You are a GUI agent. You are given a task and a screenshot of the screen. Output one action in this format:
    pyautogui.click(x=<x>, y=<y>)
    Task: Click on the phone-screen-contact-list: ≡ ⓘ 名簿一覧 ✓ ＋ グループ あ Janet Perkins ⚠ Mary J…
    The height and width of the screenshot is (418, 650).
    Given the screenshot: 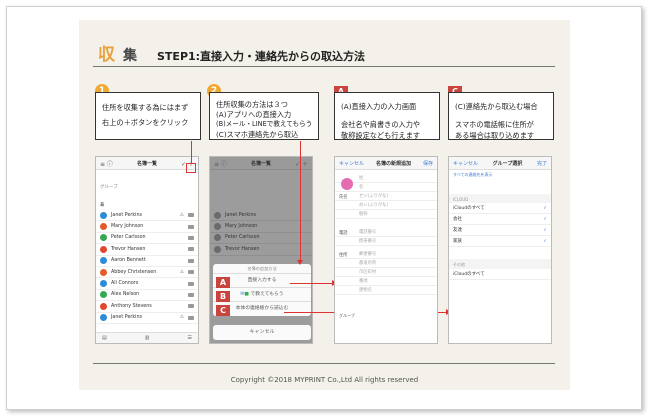 What is the action you would take?
    pyautogui.click(x=147, y=250)
    